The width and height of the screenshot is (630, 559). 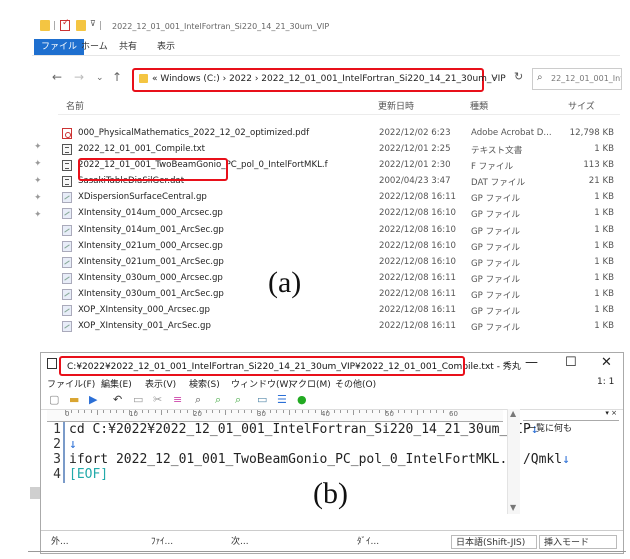 I want to click on column-type: 種類, so click(x=479, y=105).